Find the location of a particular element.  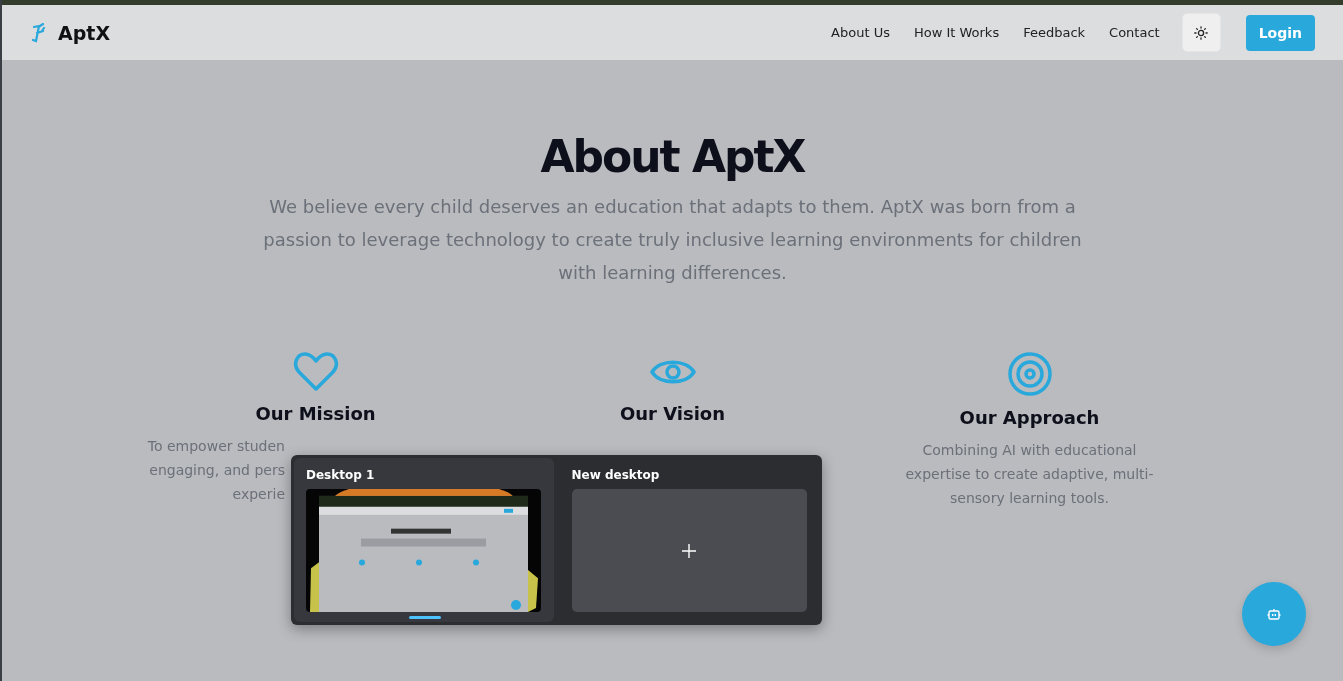

feature-title: Our Approach is located at coordinates (1029, 417).